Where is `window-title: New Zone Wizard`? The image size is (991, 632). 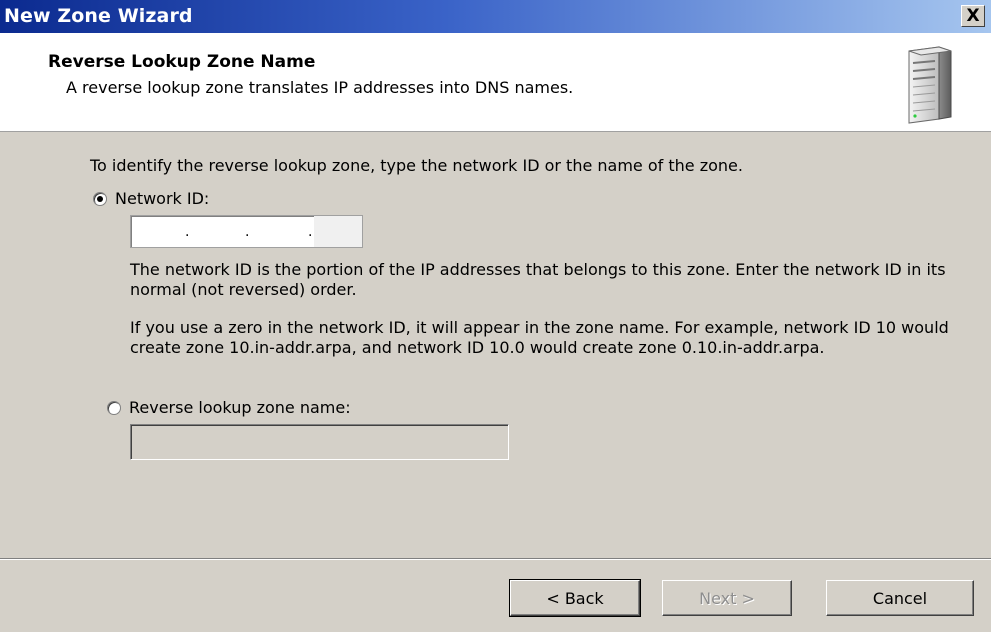
window-title: New Zone Wizard is located at coordinates (98, 16).